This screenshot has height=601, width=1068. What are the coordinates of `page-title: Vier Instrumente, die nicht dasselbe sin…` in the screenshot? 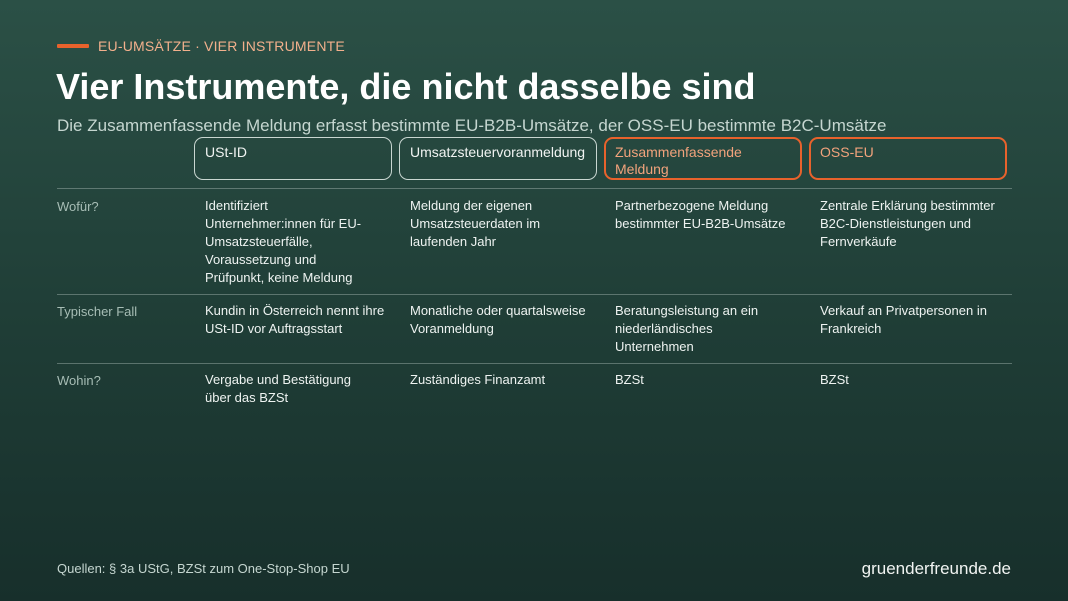 It's located at (406, 86).